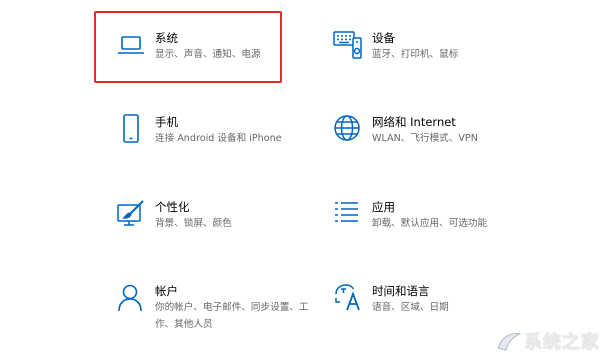  What do you see at coordinates (410, 307) in the screenshot?
I see `tile-description: 语音、区域、日期` at bounding box center [410, 307].